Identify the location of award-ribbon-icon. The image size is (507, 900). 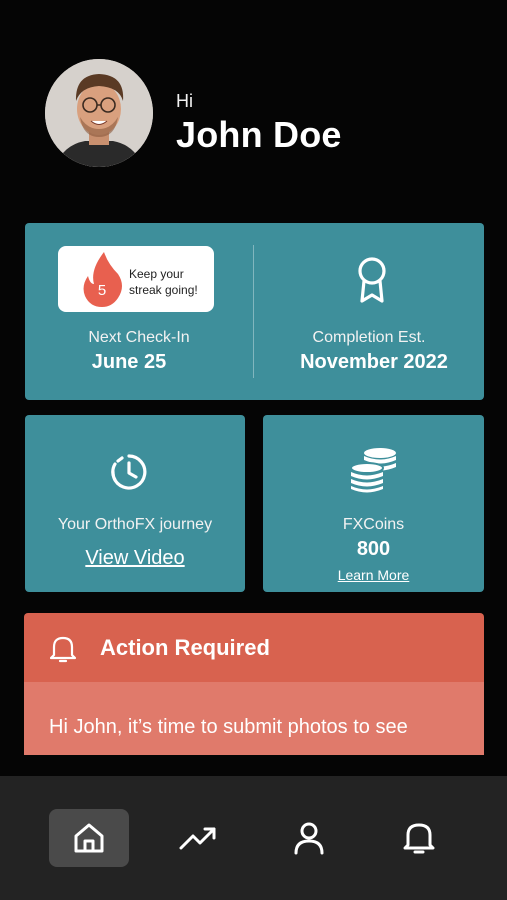
(372, 280).